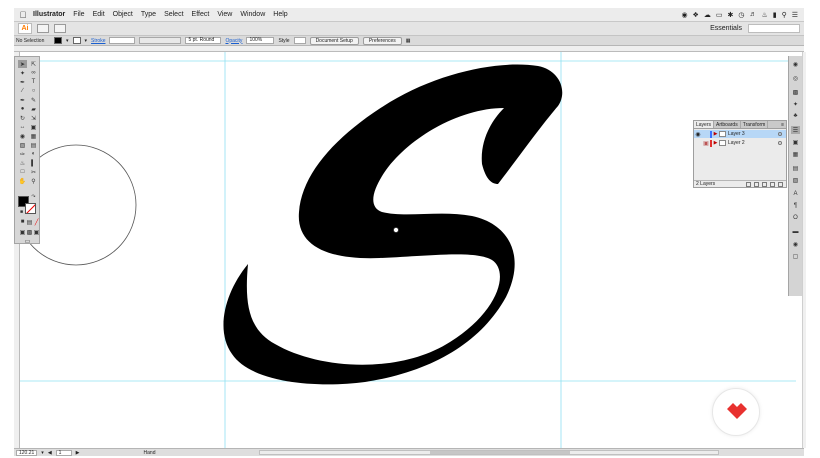 This screenshot has width=820, height=458. I want to click on spotlight-icon: ⚲, so click(784, 15).